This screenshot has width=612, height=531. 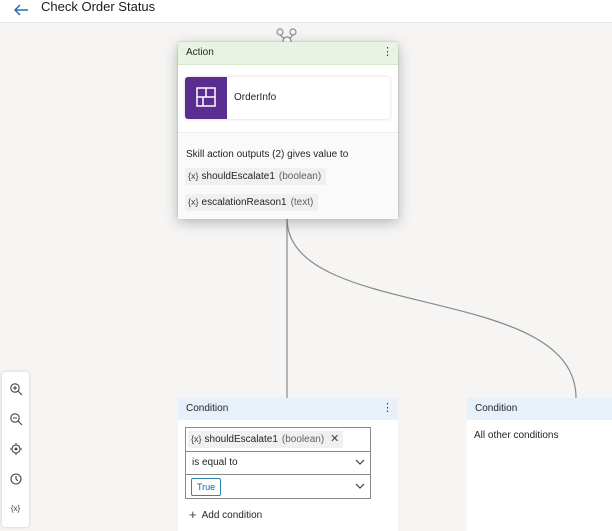 What do you see at coordinates (15, 478) in the screenshot?
I see `history-icon` at bounding box center [15, 478].